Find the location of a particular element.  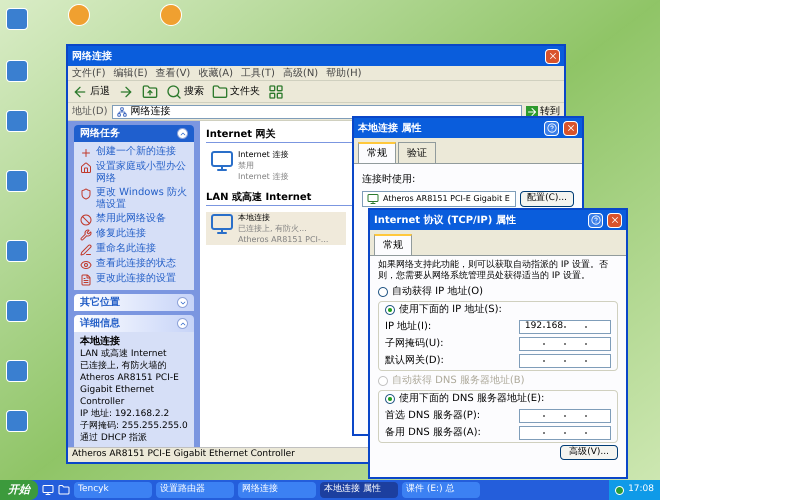

intro-text: 如果网络支持此功能，则可以获取自动指派的 IP 设置。否则，您需要从网络系统管理员处获得适当的 IP 设置。 is located at coordinates (493, 271).